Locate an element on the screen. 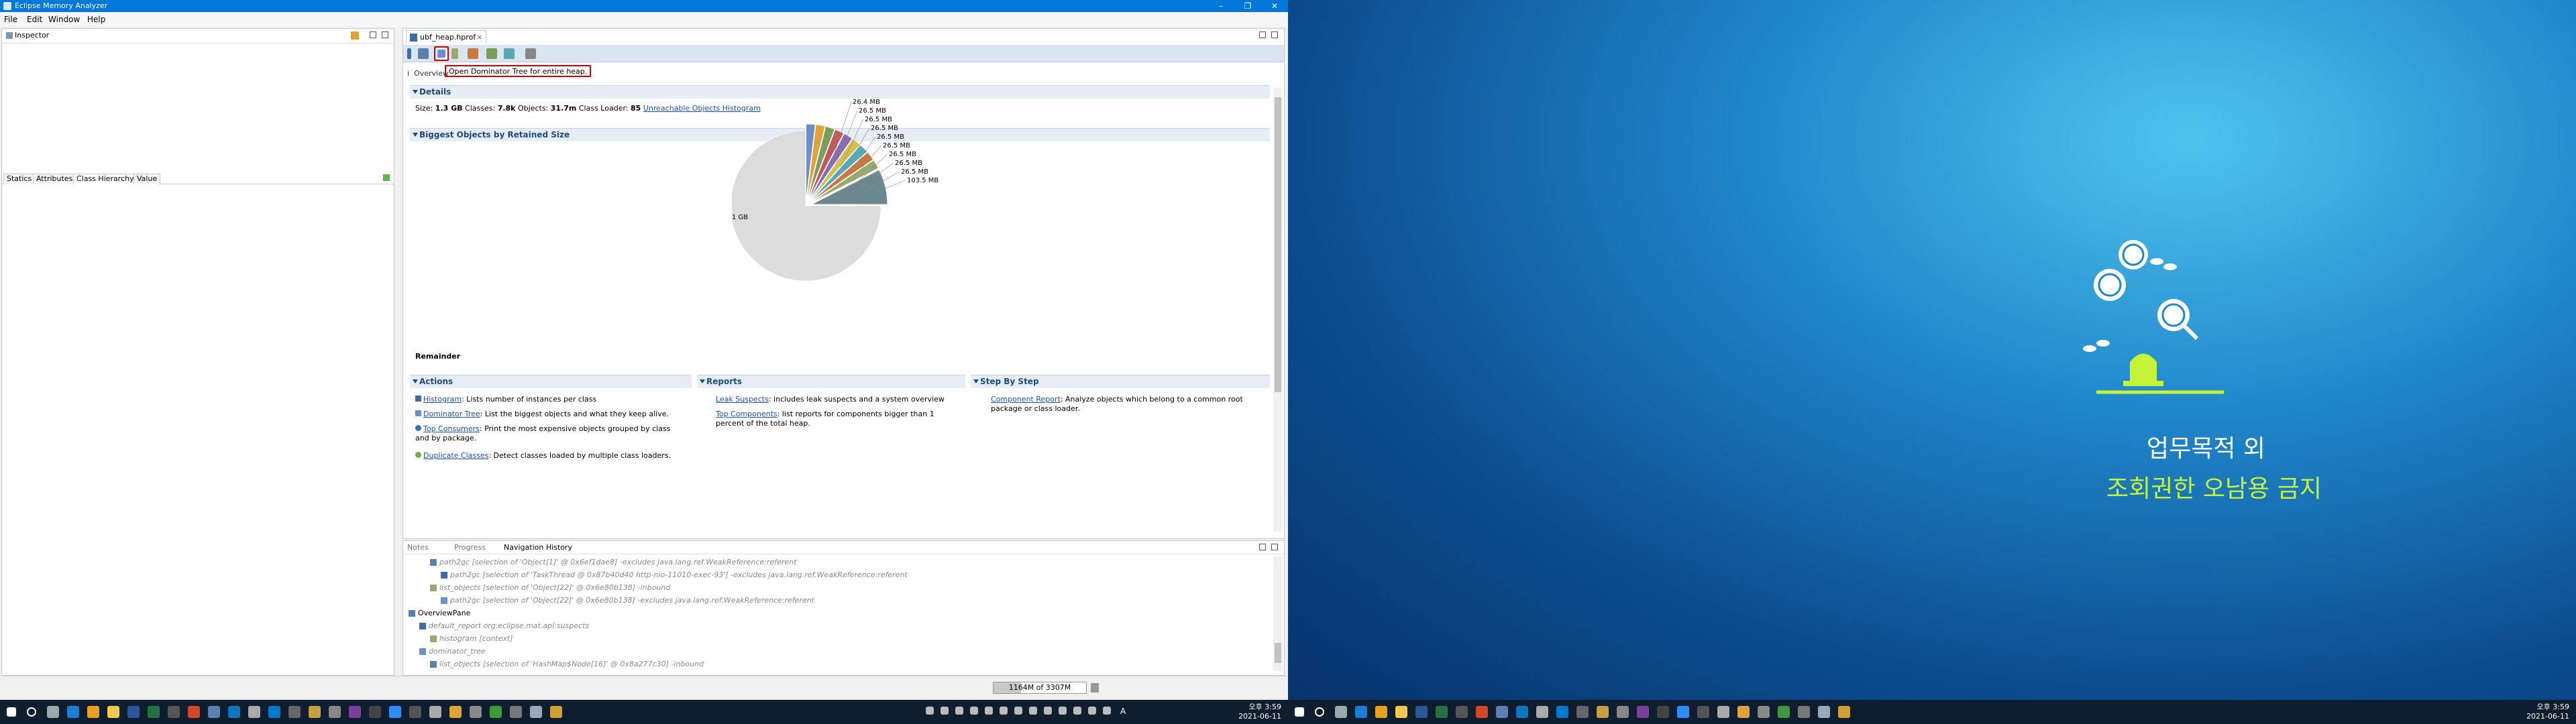  tab-attributes: Attributes is located at coordinates (54, 179).